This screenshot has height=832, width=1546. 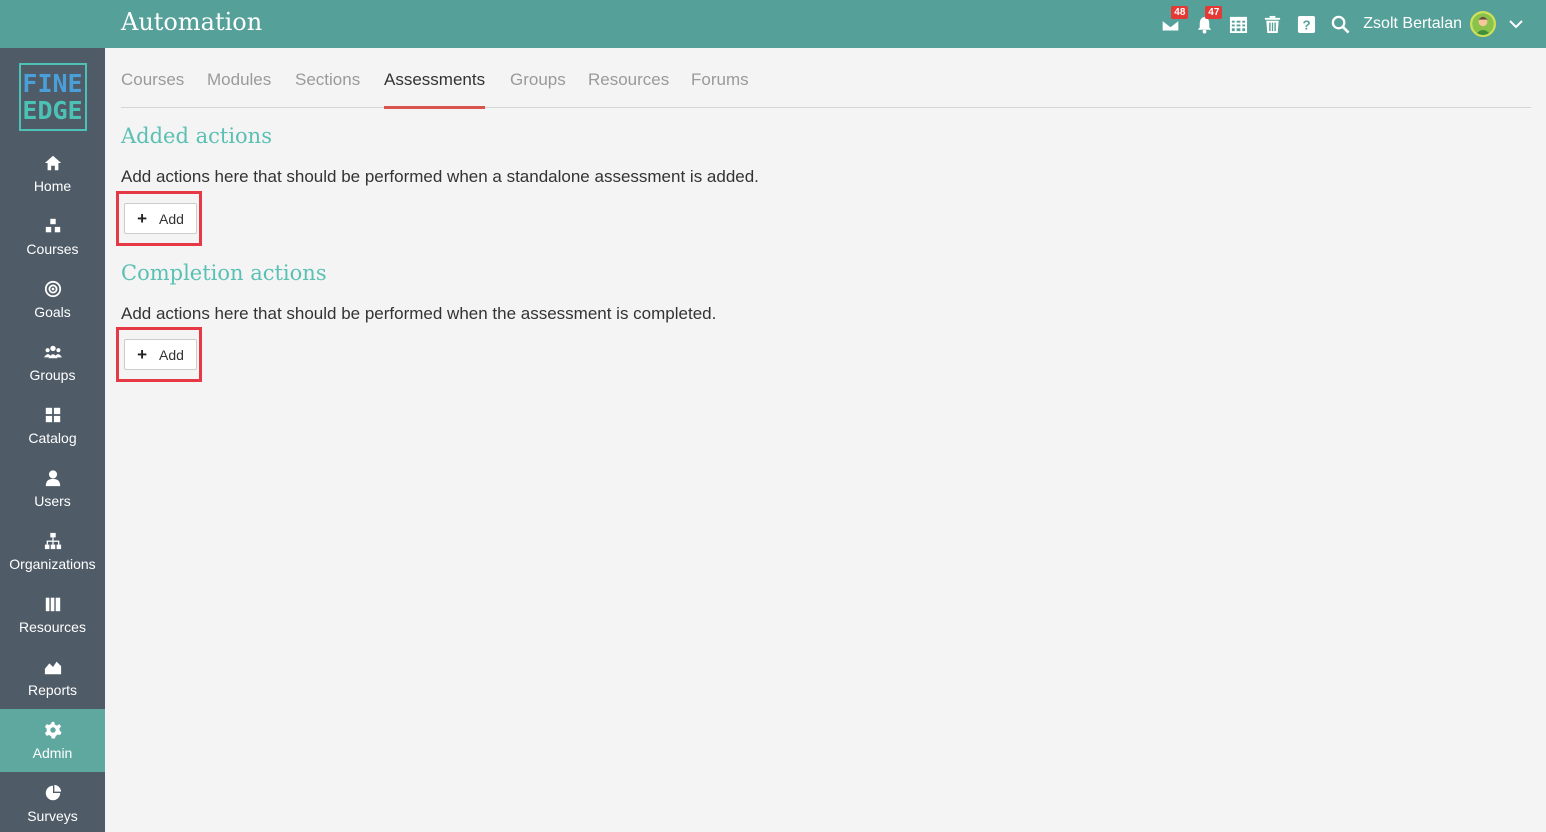 I want to click on logo-background, so click(x=52, y=24).